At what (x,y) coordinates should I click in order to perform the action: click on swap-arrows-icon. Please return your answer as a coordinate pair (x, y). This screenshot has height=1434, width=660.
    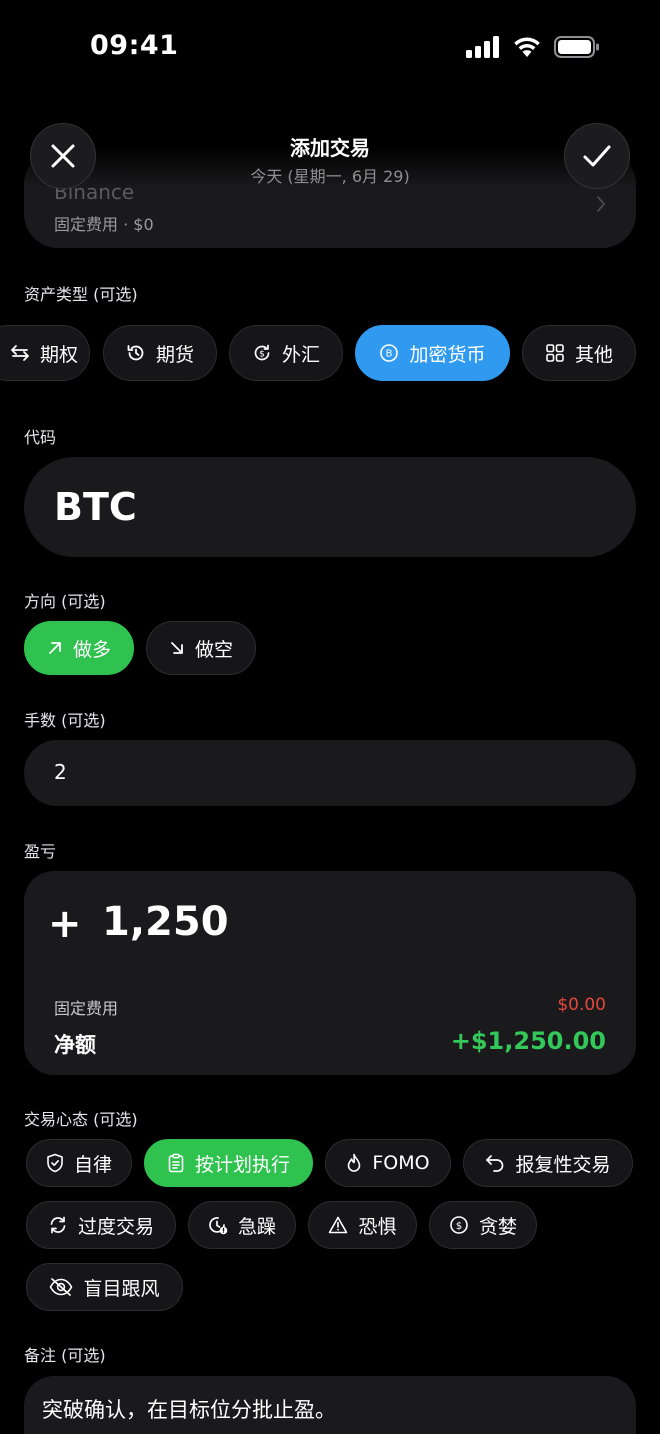
    Looking at the image, I should click on (20, 353).